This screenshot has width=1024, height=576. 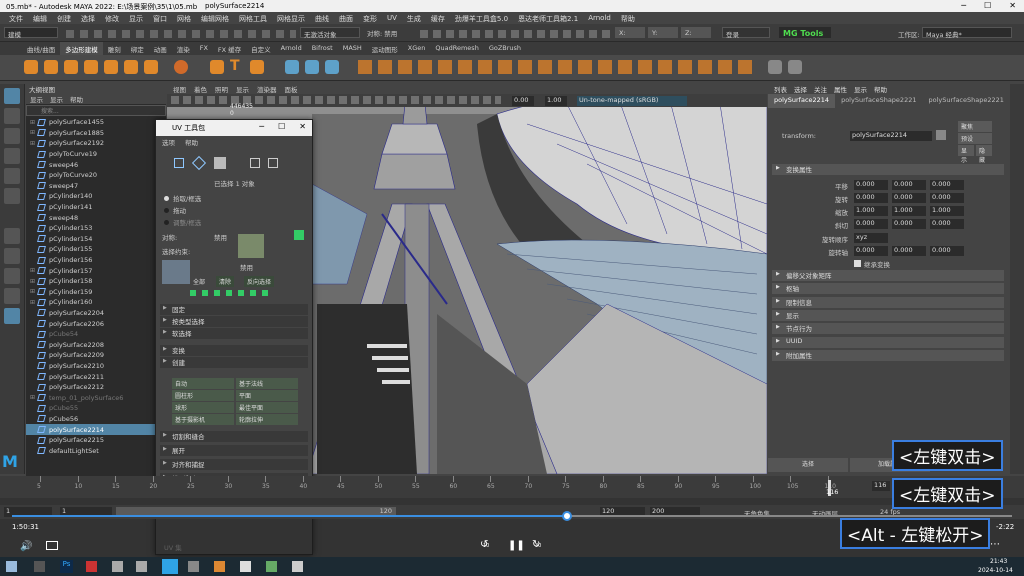 What do you see at coordinates (273, 163) in the screenshot?
I see `uv-shell-icon` at bounding box center [273, 163].